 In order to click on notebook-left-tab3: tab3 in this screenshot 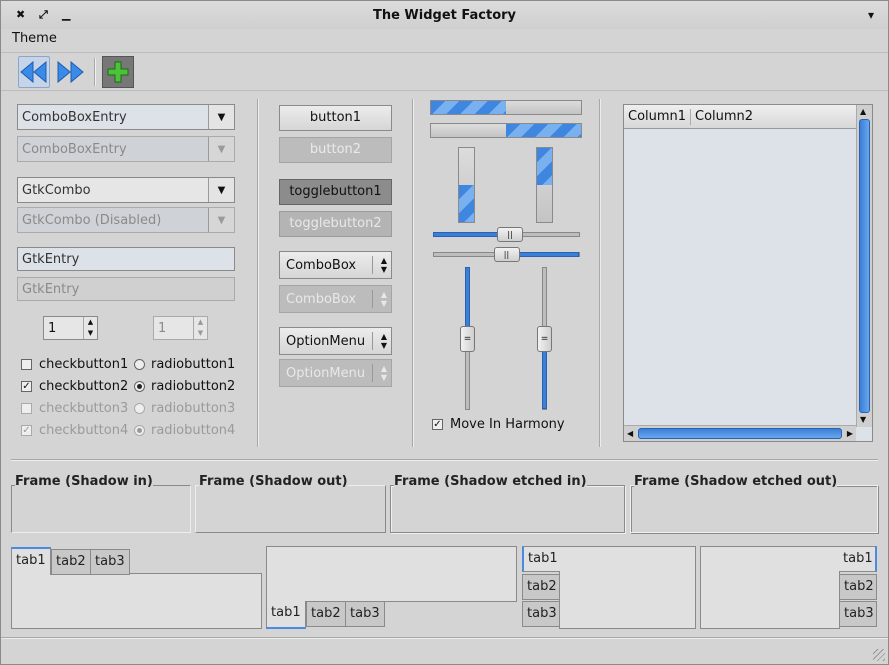, I will do `click(541, 614)`.